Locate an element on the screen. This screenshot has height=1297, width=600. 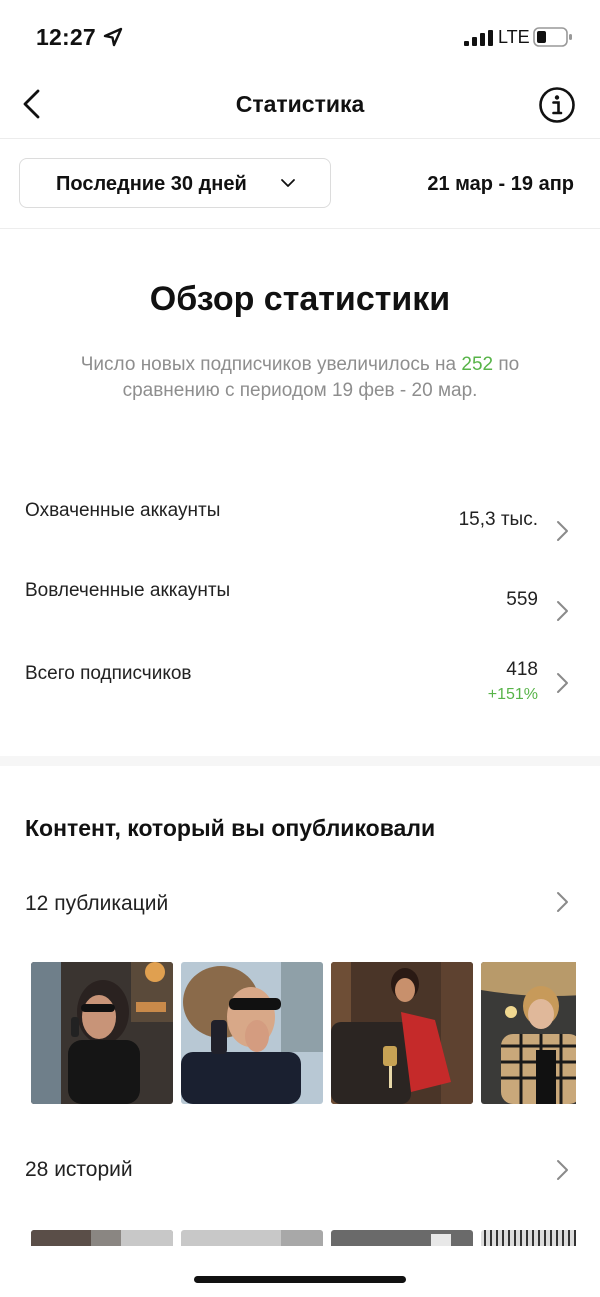
battery-icon is located at coordinates (552, 37).